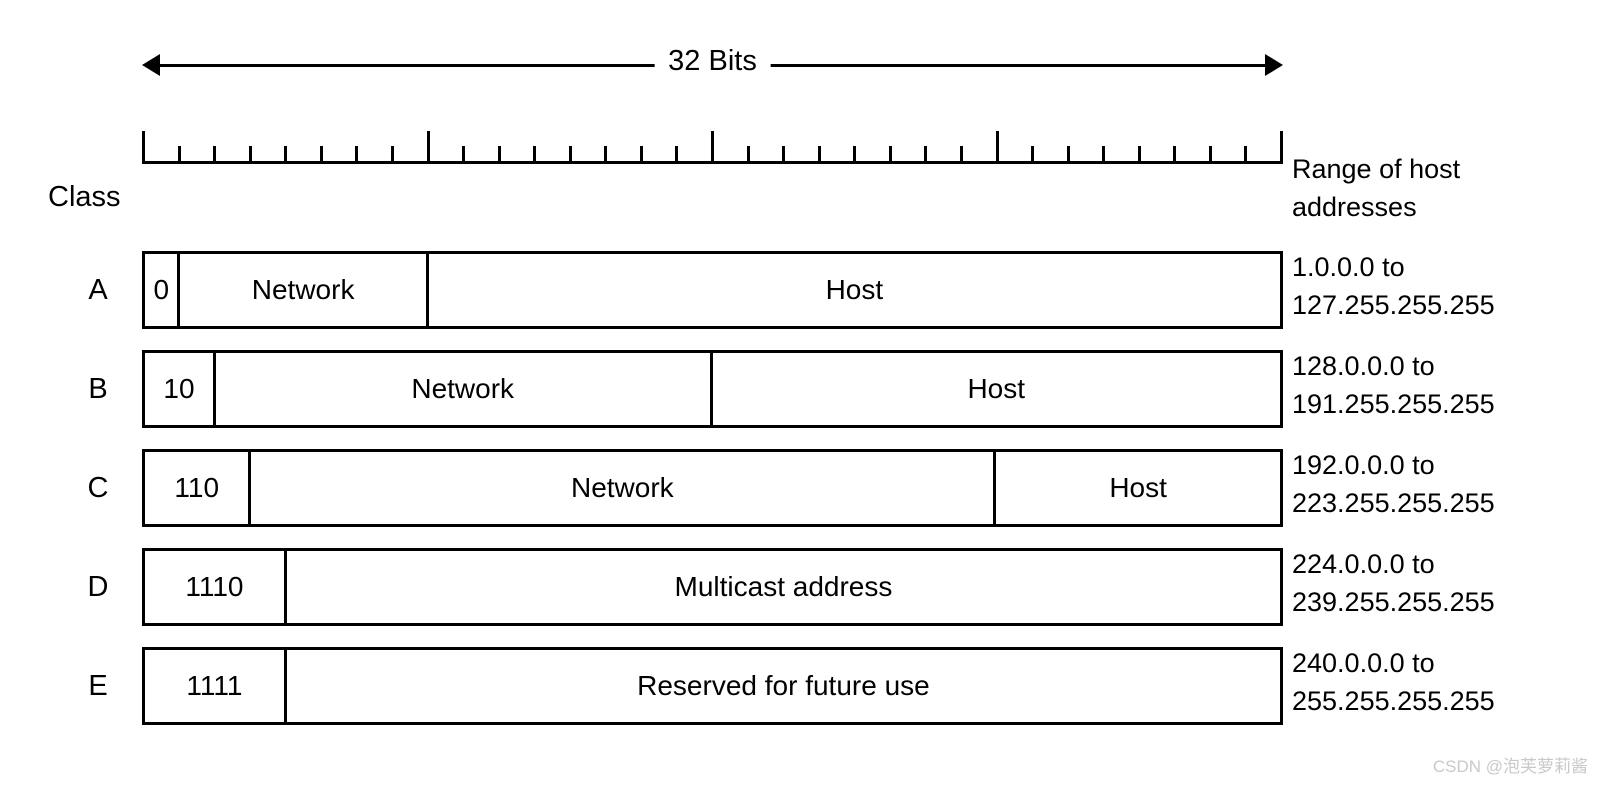  What do you see at coordinates (1442, 188) in the screenshot?
I see `range-column-header: Range of host addresses` at bounding box center [1442, 188].